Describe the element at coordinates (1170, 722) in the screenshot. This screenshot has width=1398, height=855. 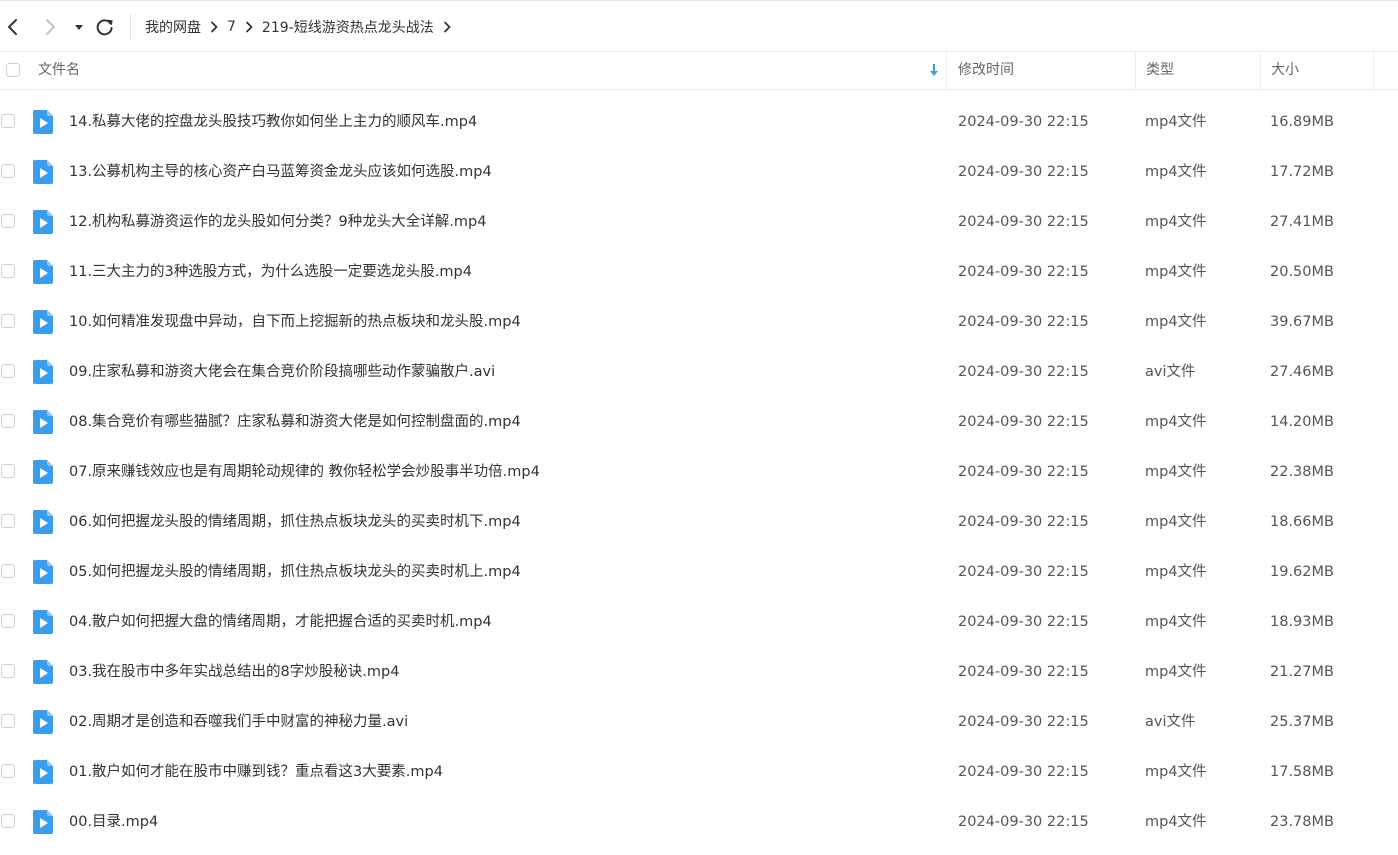
I see `file-type: avi文件` at that location.